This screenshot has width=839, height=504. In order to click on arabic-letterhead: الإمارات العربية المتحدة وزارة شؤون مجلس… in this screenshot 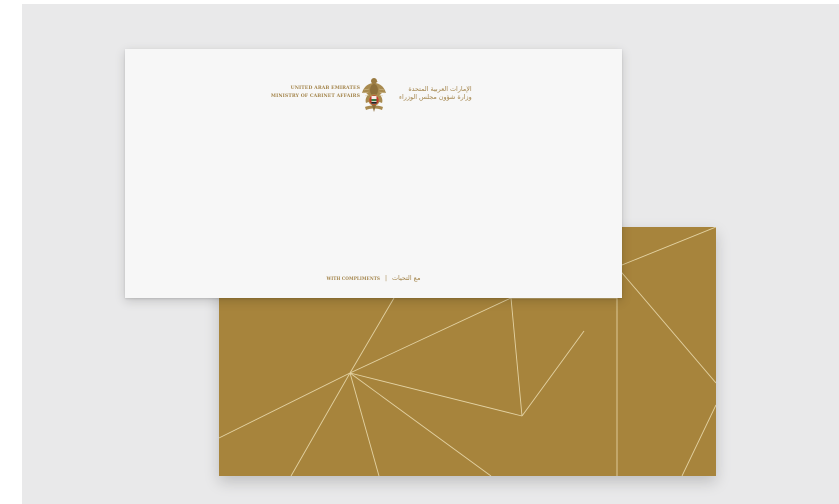, I will do `click(435, 93)`.